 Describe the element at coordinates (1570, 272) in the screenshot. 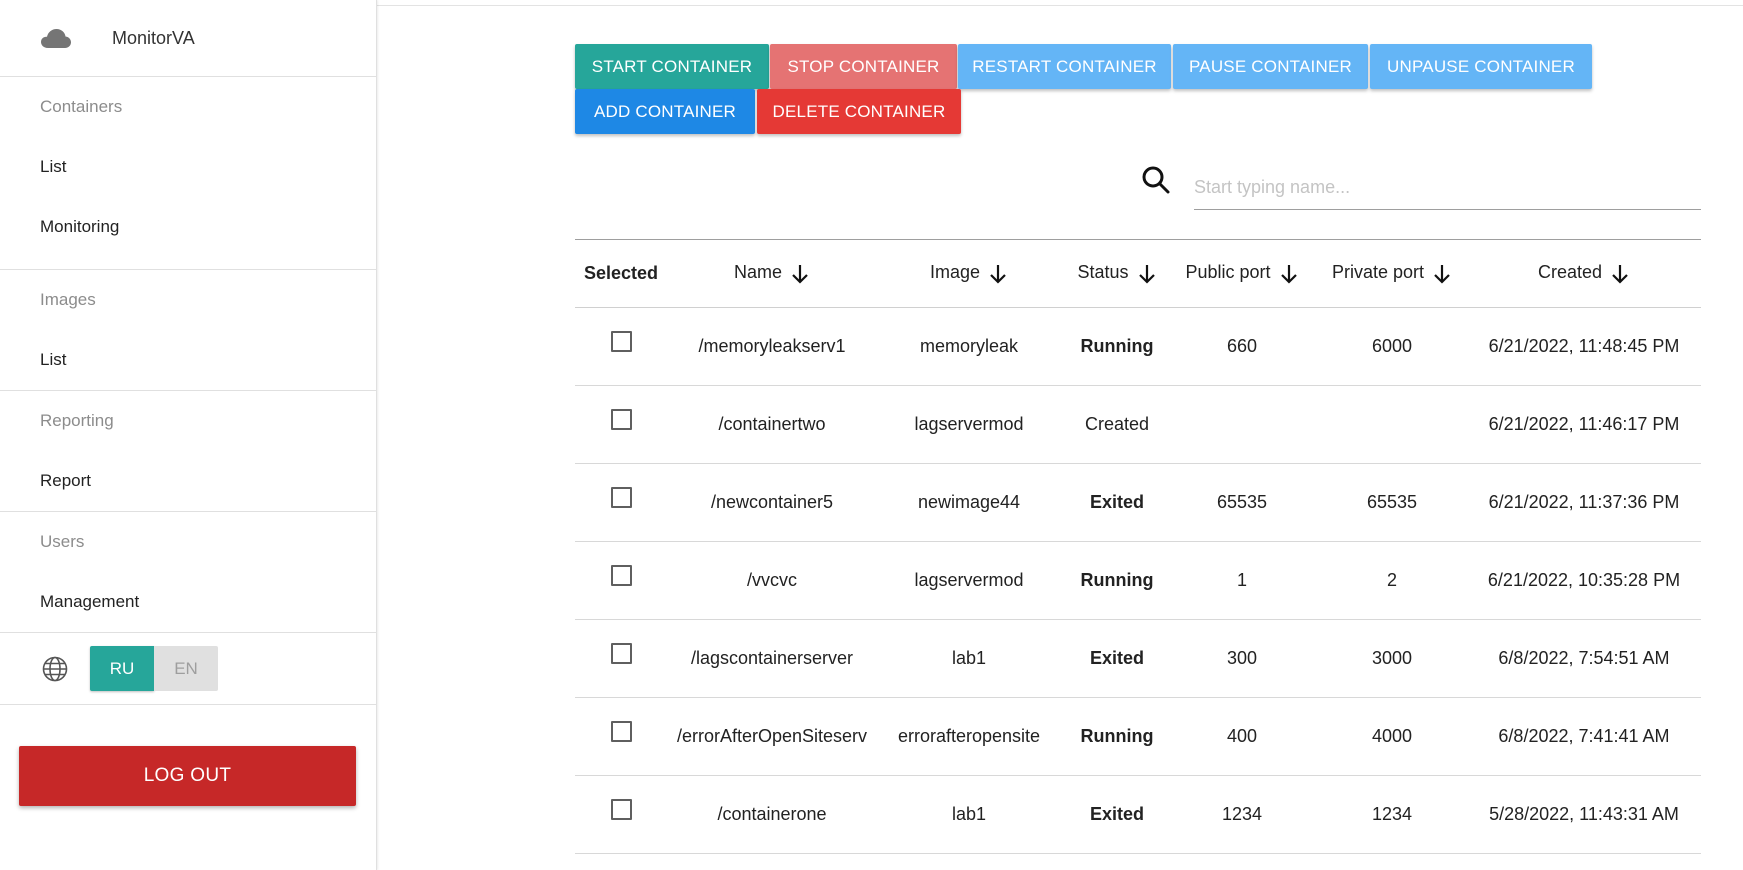

I see `header-created-label: Created` at that location.